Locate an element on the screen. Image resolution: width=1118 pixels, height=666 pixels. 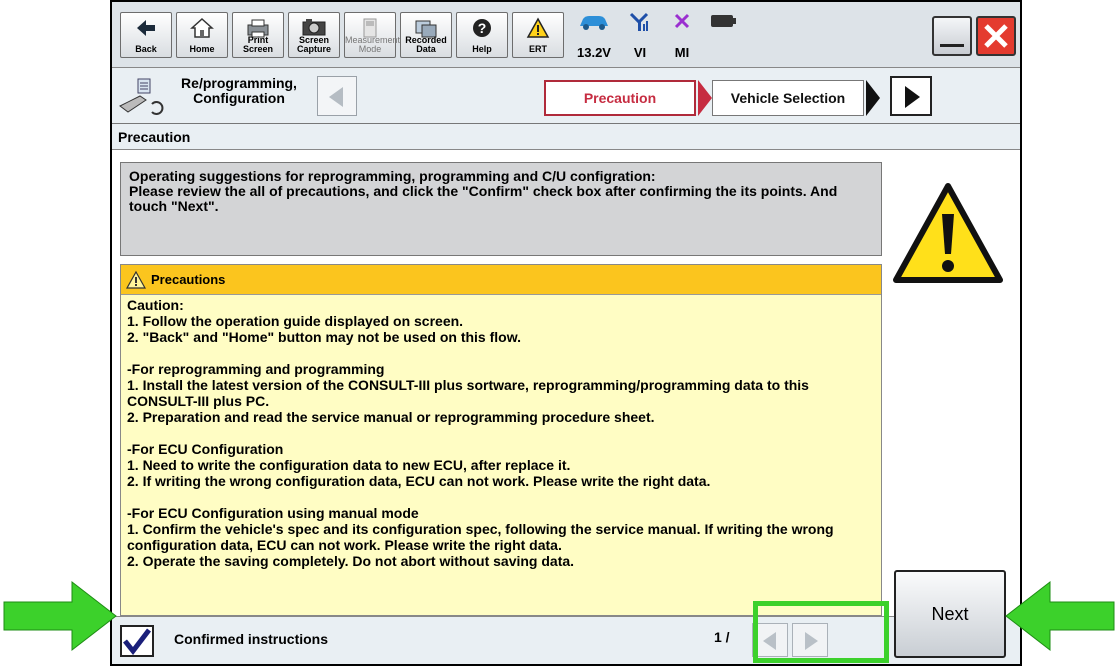
battery-voltage-status: 13.2V is located at coordinates (594, 36).